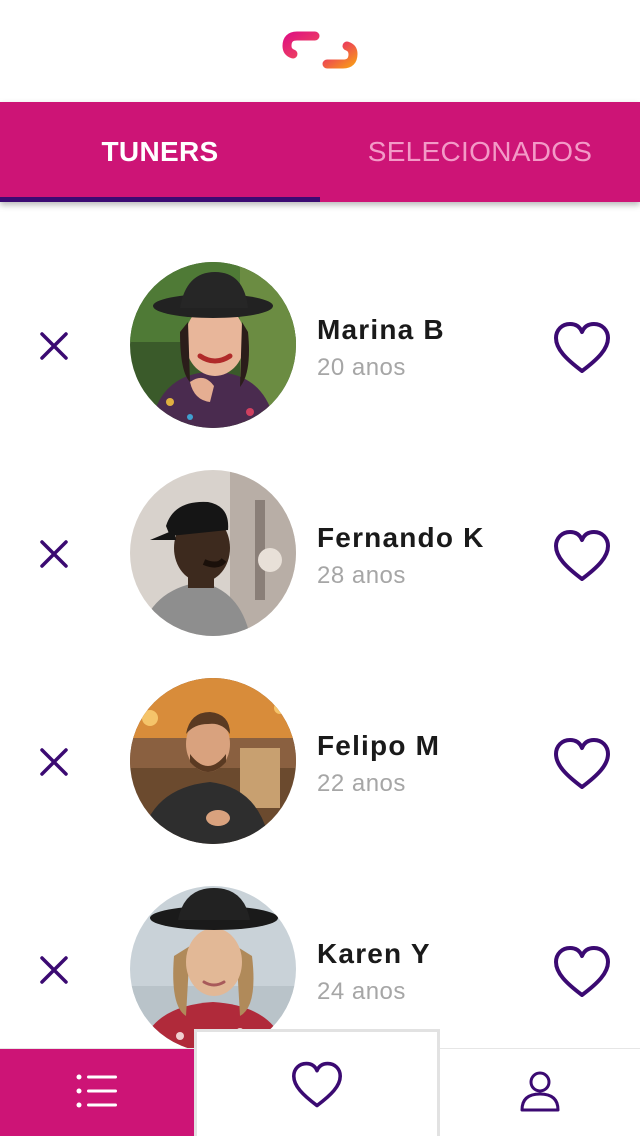 The height and width of the screenshot is (1136, 640). I want to click on tab-bar: TUNERS SELECIONADOS, so click(320, 152).